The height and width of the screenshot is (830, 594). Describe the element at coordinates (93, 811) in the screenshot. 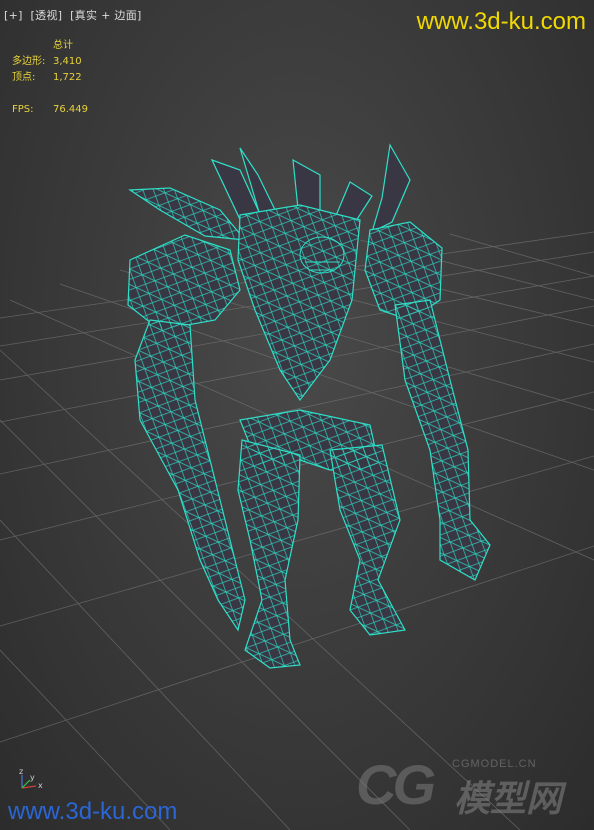

I see `watermark-bottom: www.3d-ku.com` at that location.